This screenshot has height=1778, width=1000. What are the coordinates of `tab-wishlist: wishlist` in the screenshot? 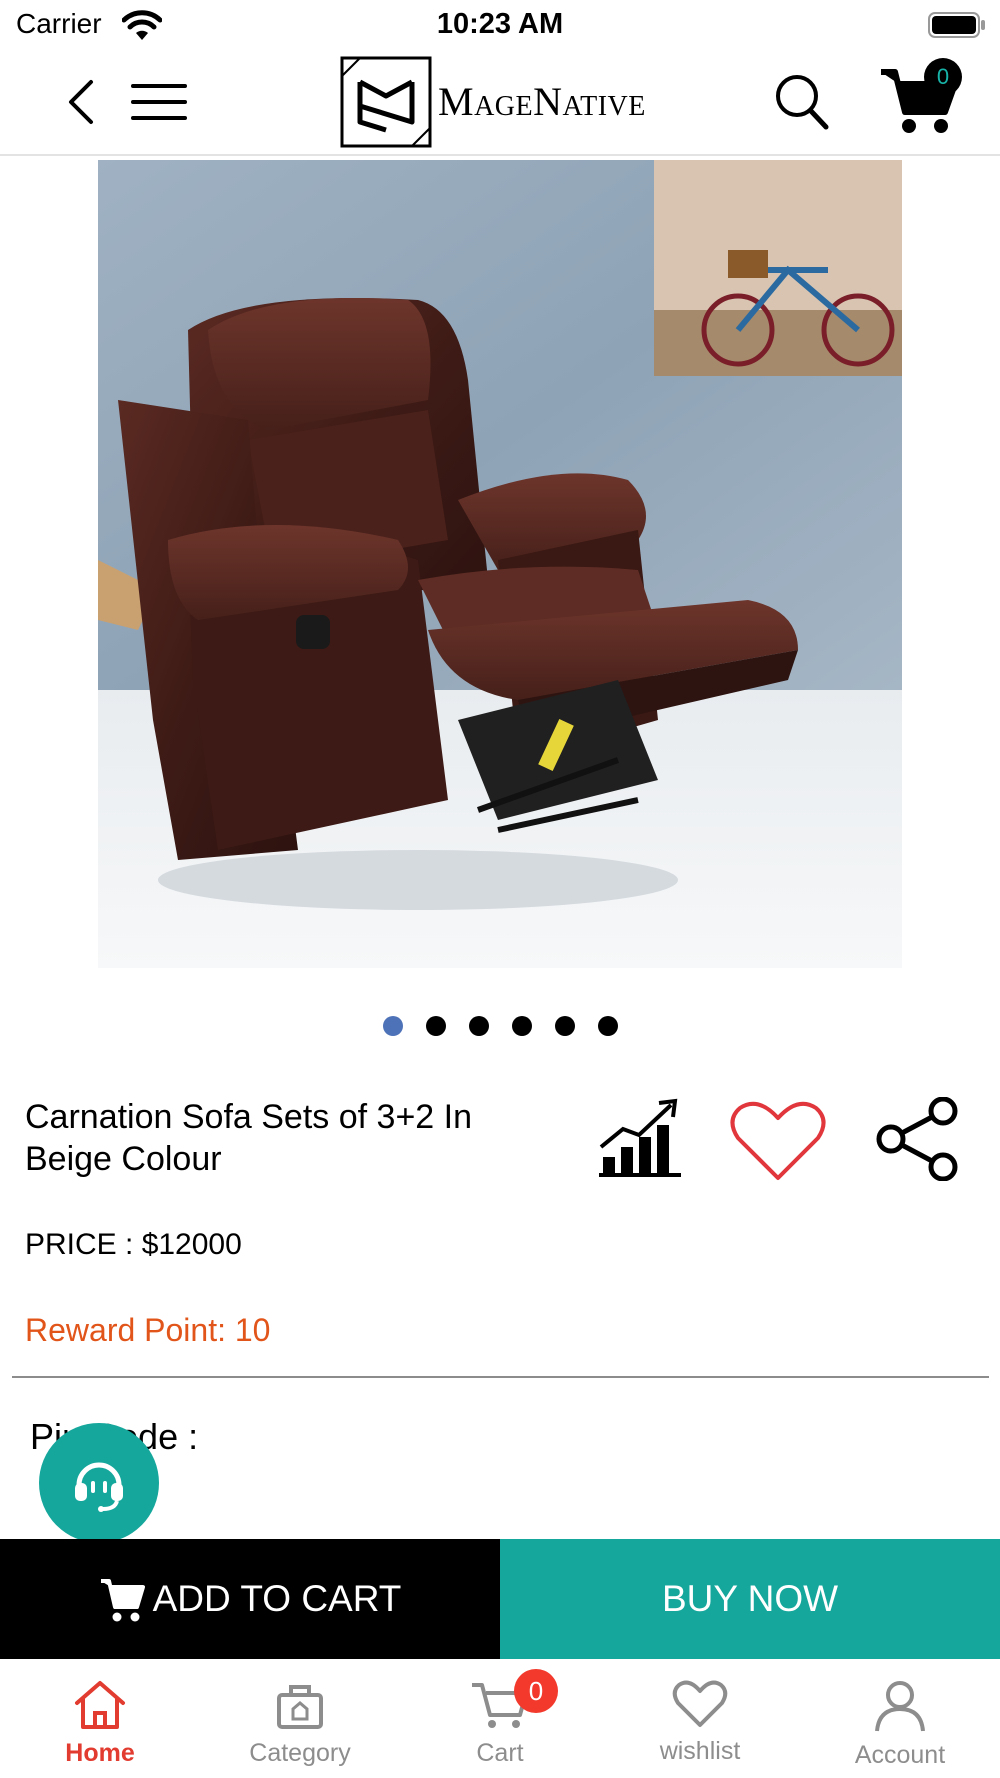 It's located at (700, 1718).